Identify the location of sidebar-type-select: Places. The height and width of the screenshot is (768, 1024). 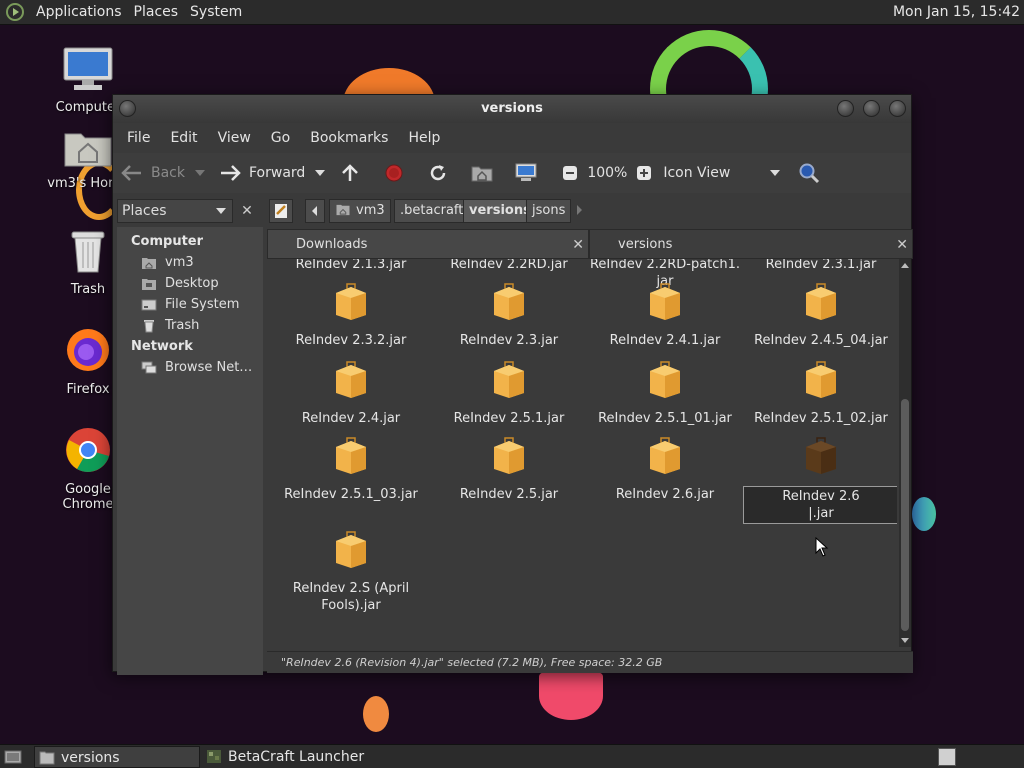
(175, 211).